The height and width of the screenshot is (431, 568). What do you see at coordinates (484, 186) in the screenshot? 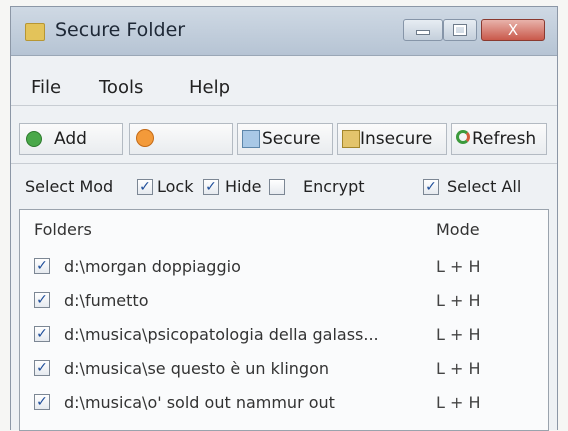
I see `select-all-label: Select All` at bounding box center [484, 186].